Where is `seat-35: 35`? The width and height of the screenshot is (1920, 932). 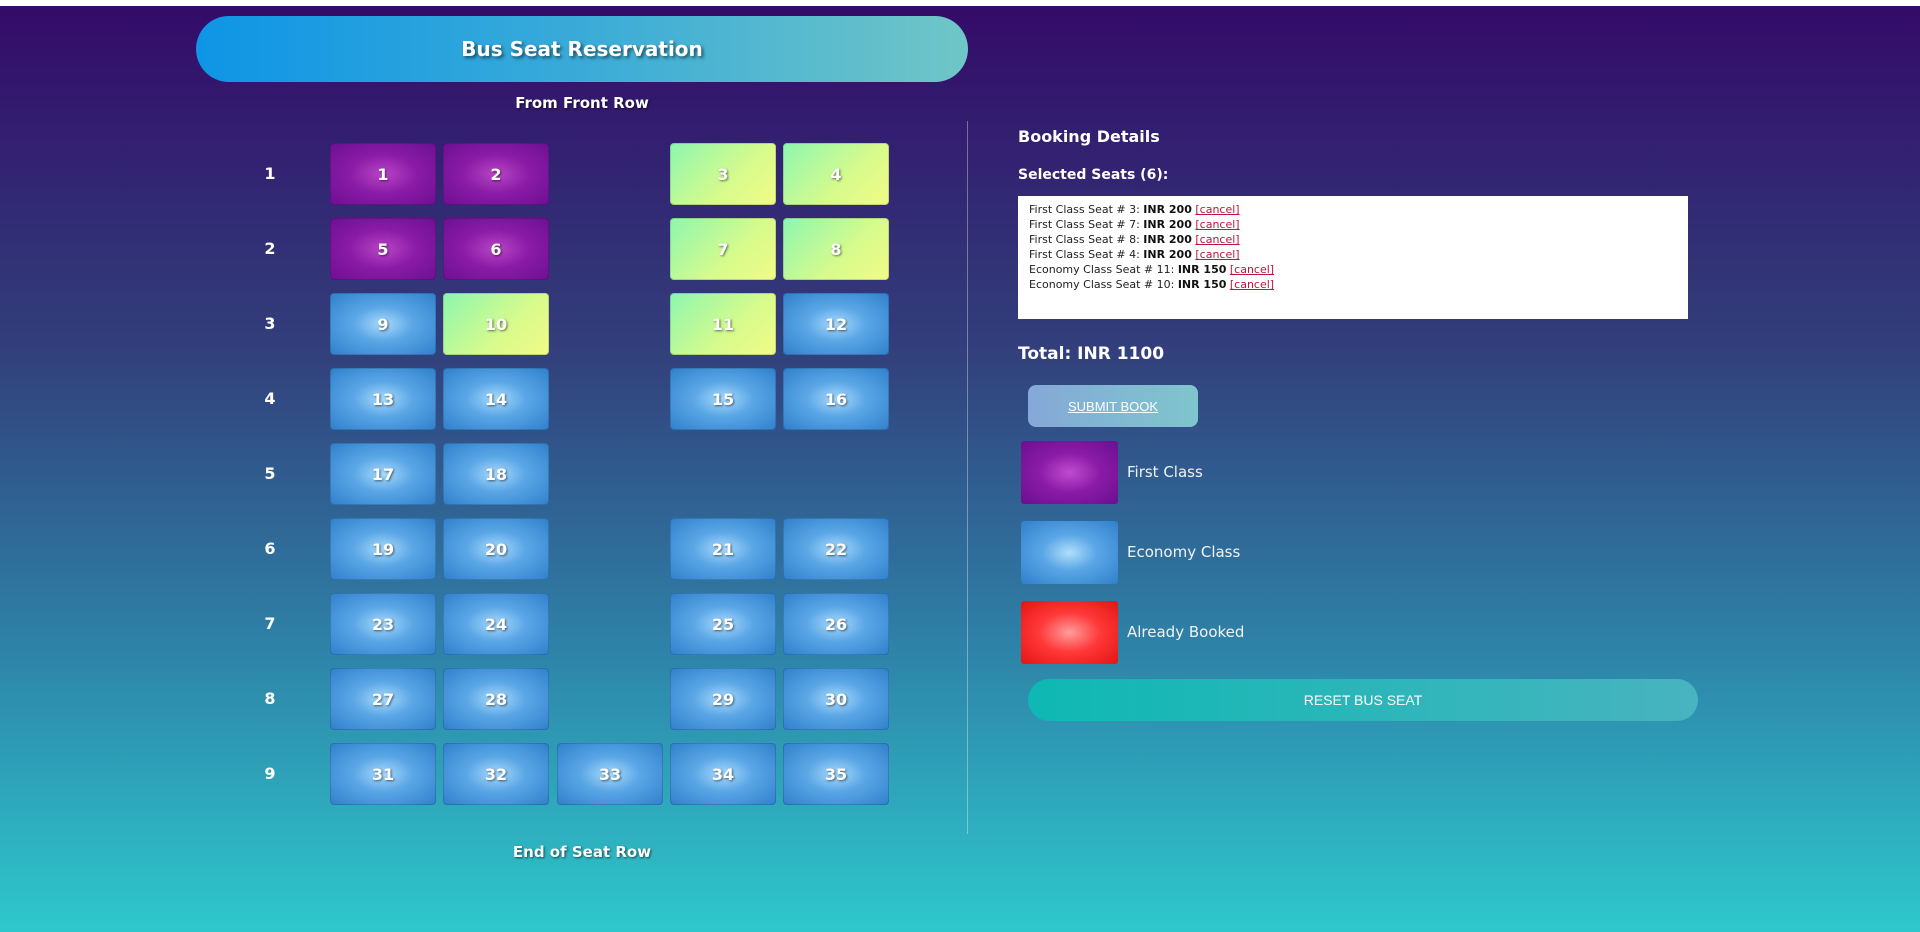
seat-35: 35 is located at coordinates (836, 774).